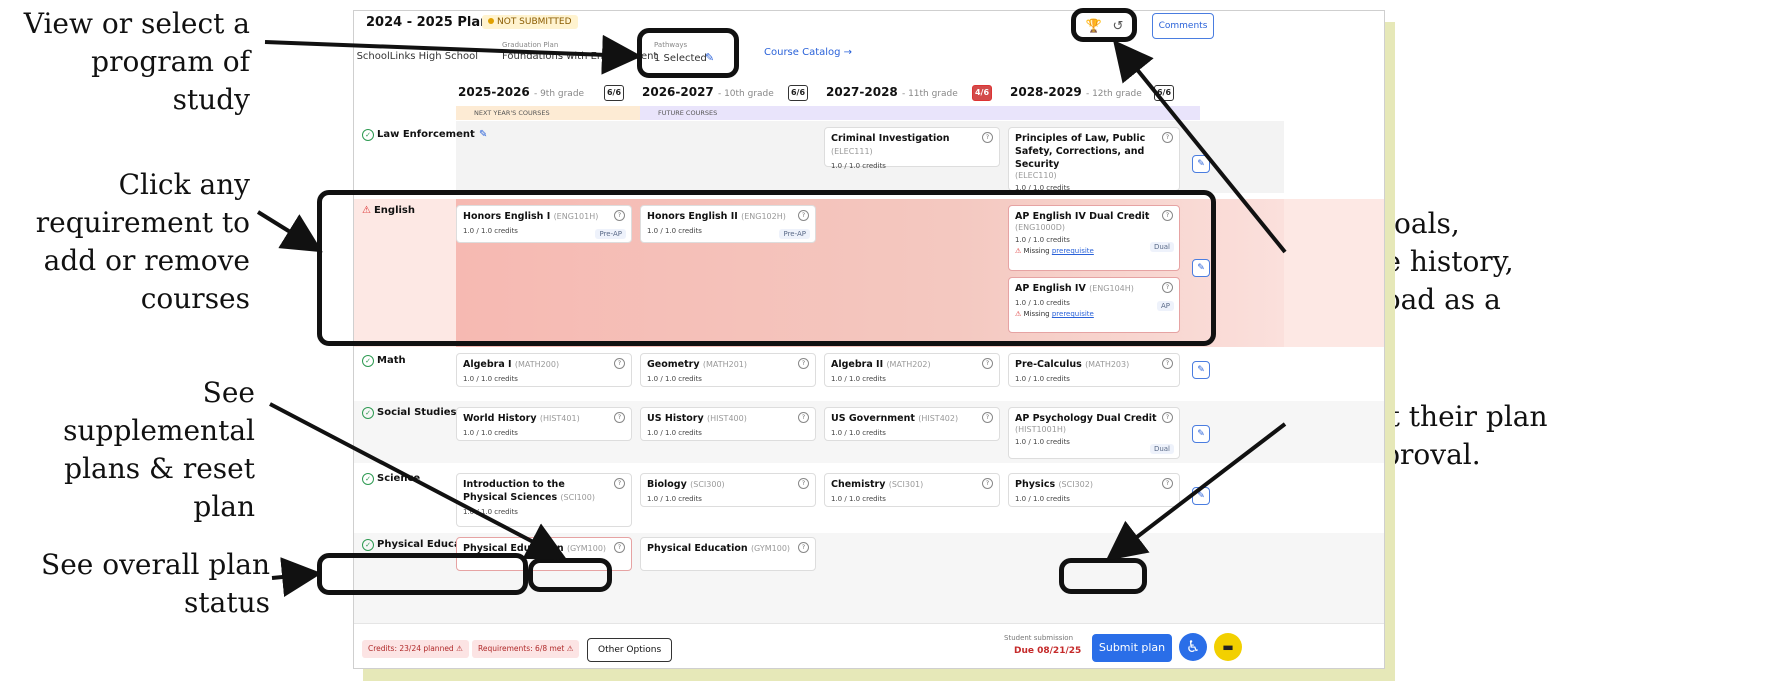 This screenshot has width=1785, height=697. I want to click on band-next-year: NEXT YEAR'S COURSES, so click(555, 113).